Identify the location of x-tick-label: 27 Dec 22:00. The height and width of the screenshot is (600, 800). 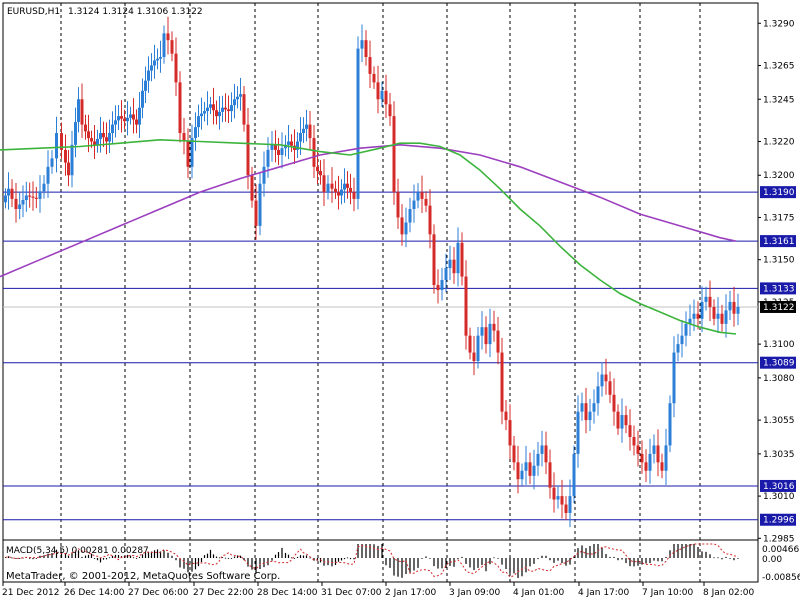
(223, 593).